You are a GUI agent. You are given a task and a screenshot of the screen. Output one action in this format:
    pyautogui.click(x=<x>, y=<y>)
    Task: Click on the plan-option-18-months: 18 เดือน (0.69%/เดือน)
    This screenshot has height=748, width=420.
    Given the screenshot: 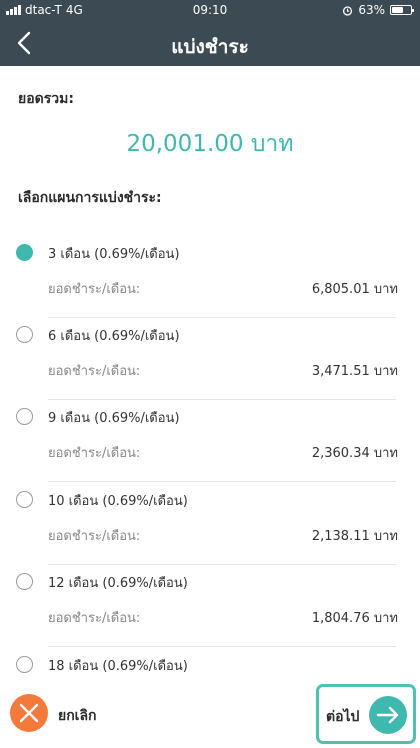 What is the action you would take?
    pyautogui.click(x=210, y=664)
    